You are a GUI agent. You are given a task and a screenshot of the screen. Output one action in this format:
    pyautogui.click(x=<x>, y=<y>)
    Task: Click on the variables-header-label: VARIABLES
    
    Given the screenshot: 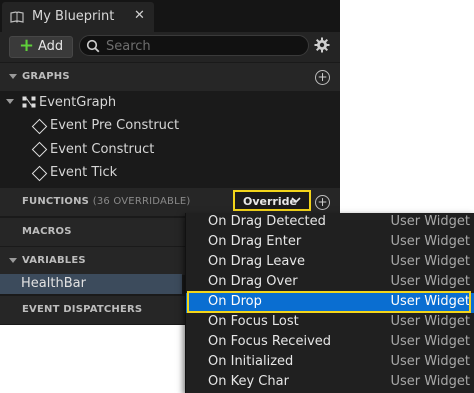 What is the action you would take?
    pyautogui.click(x=54, y=260)
    